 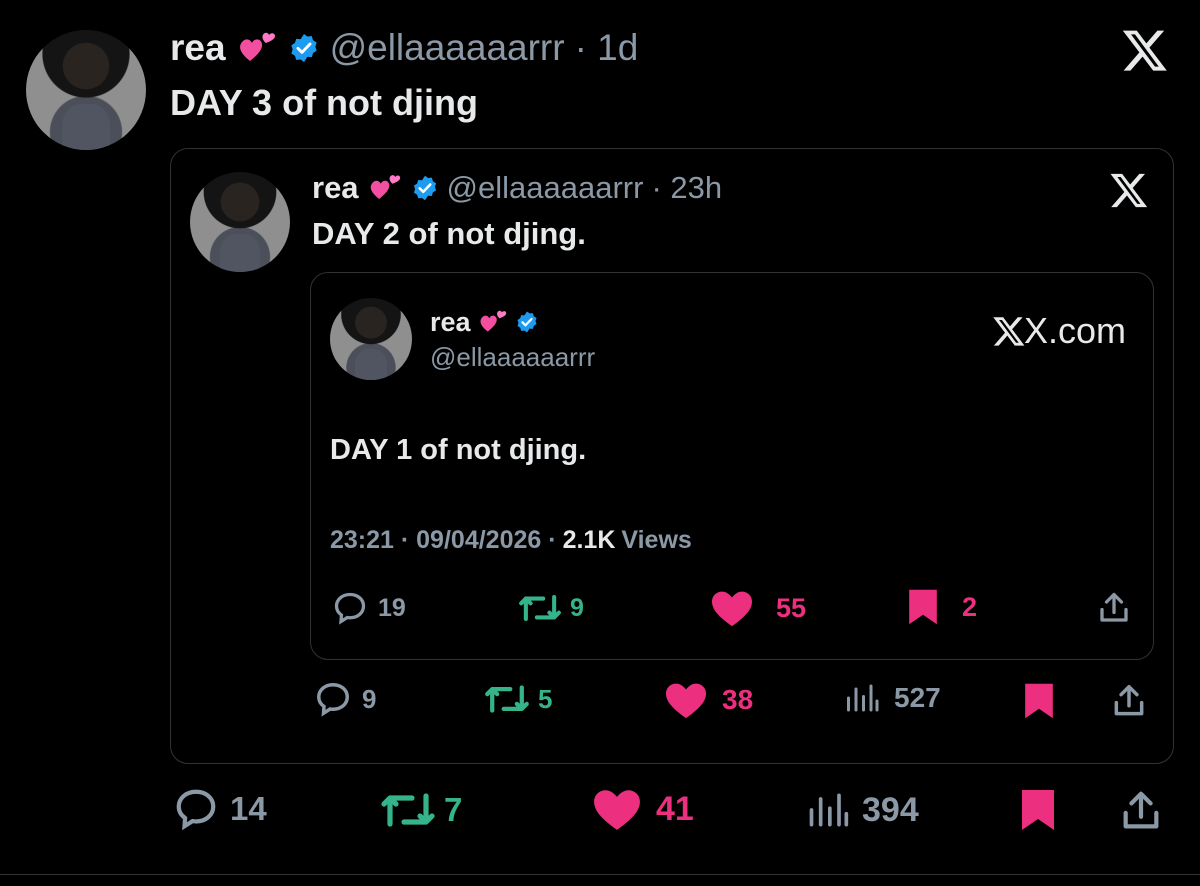 I want to click on outer-repost-count: 7, so click(x=453, y=809).